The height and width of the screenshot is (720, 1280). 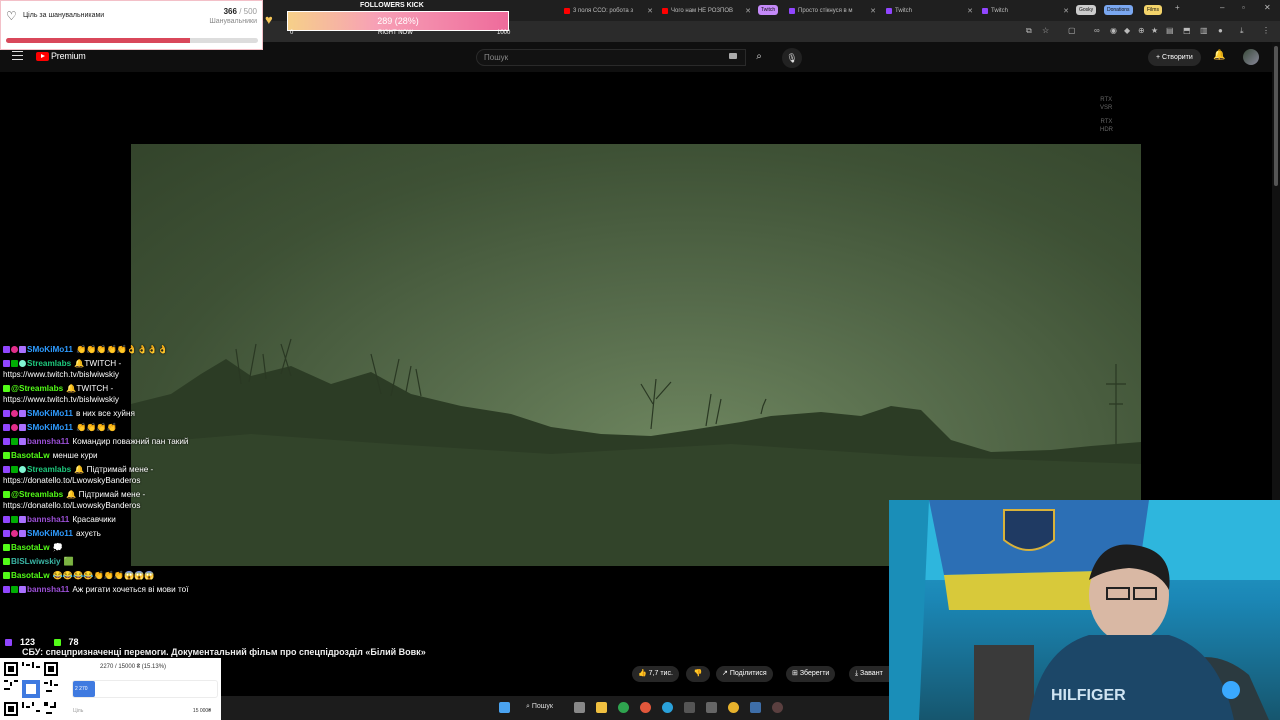 What do you see at coordinates (1276, 116) in the screenshot?
I see `scrollbar-thumb` at bounding box center [1276, 116].